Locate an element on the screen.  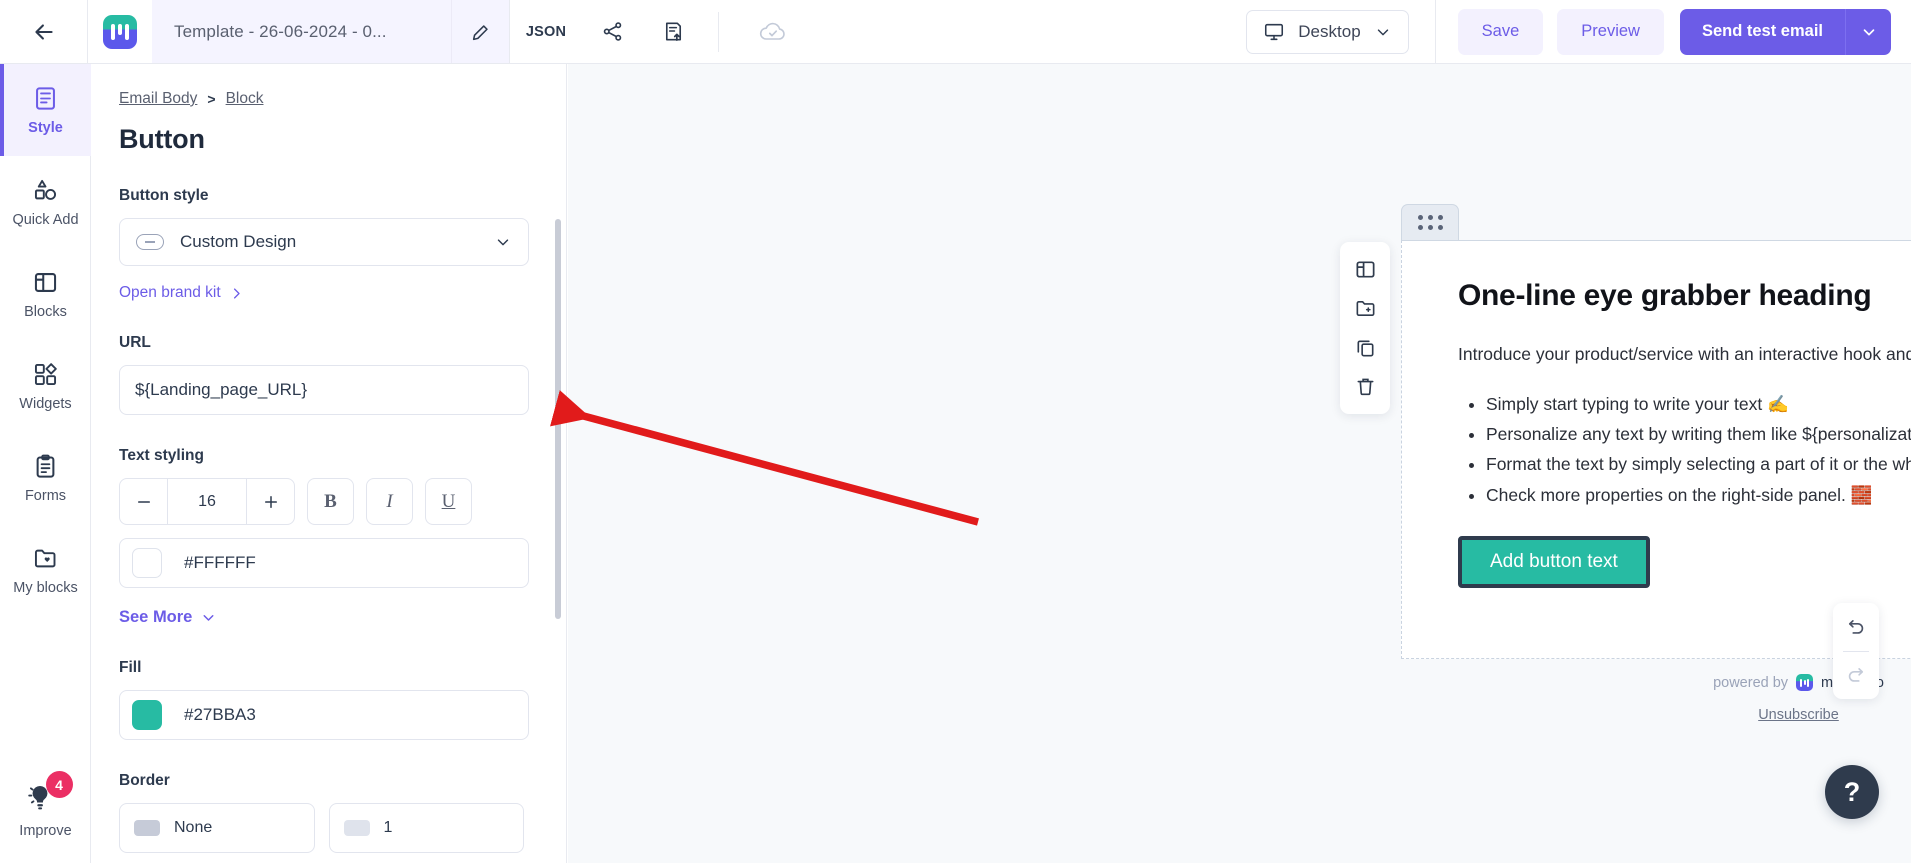
sidebar-item-widgets: Widgets is located at coordinates (45, 386).